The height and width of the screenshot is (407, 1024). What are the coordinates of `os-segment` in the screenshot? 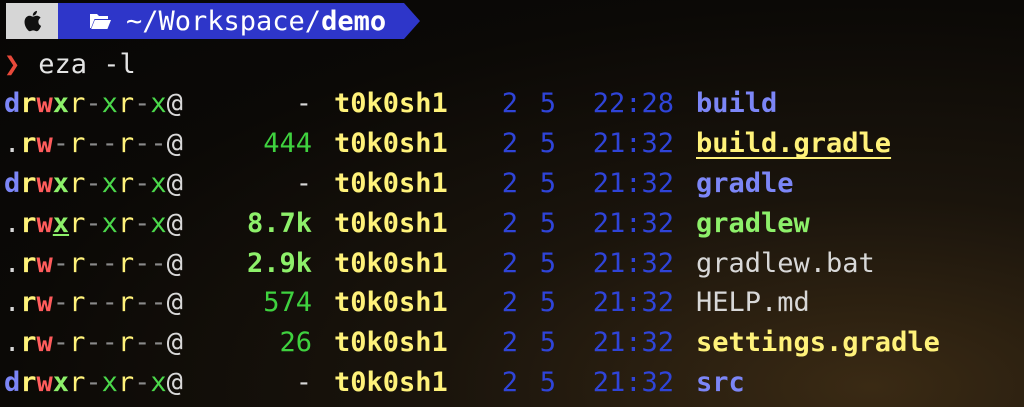 It's located at (39, 21).